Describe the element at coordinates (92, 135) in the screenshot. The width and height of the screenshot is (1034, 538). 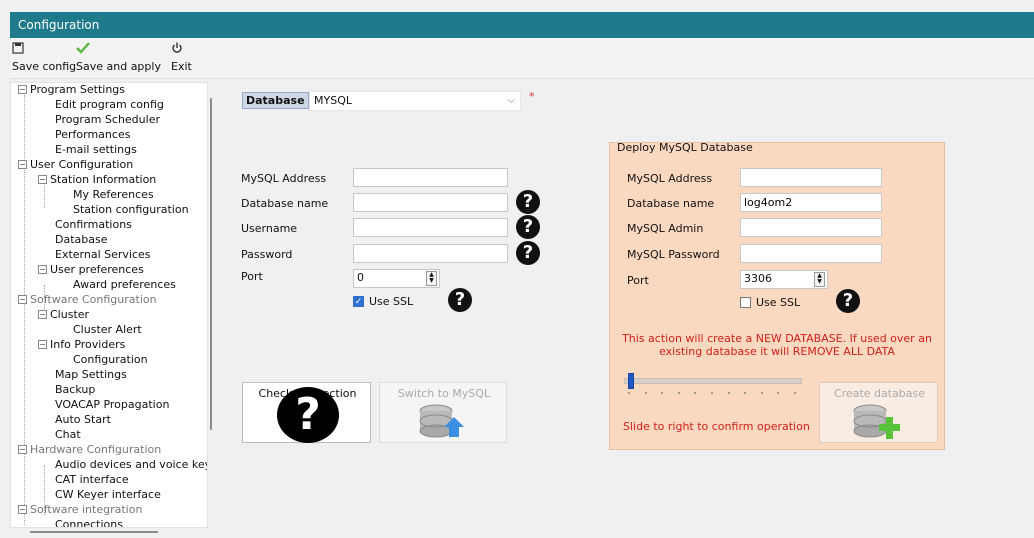
I see `tree-item-performances: Performances` at that location.